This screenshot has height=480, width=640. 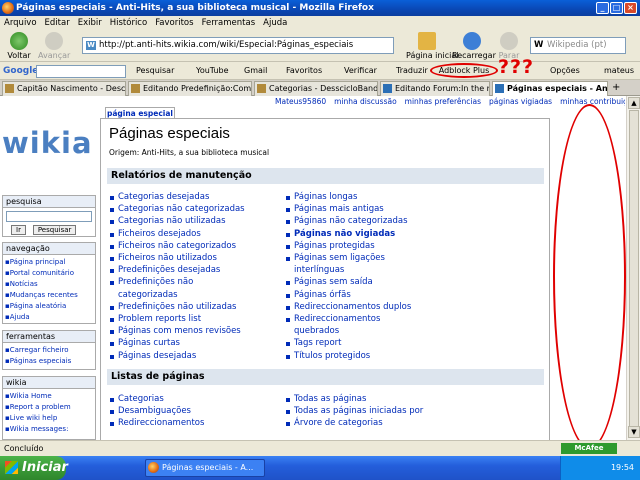 What do you see at coordinates (194, 307) in the screenshot?
I see `list-item: Predefinições não utilizadas` at bounding box center [194, 307].